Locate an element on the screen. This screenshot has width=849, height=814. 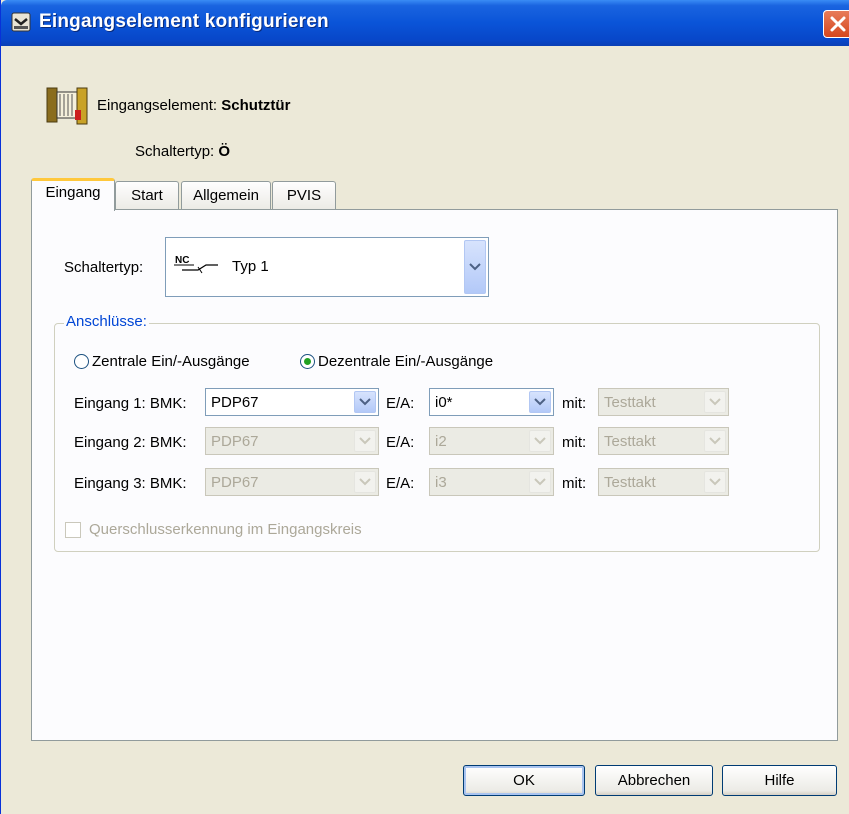
cancel-button: Abbrechen is located at coordinates (654, 780).